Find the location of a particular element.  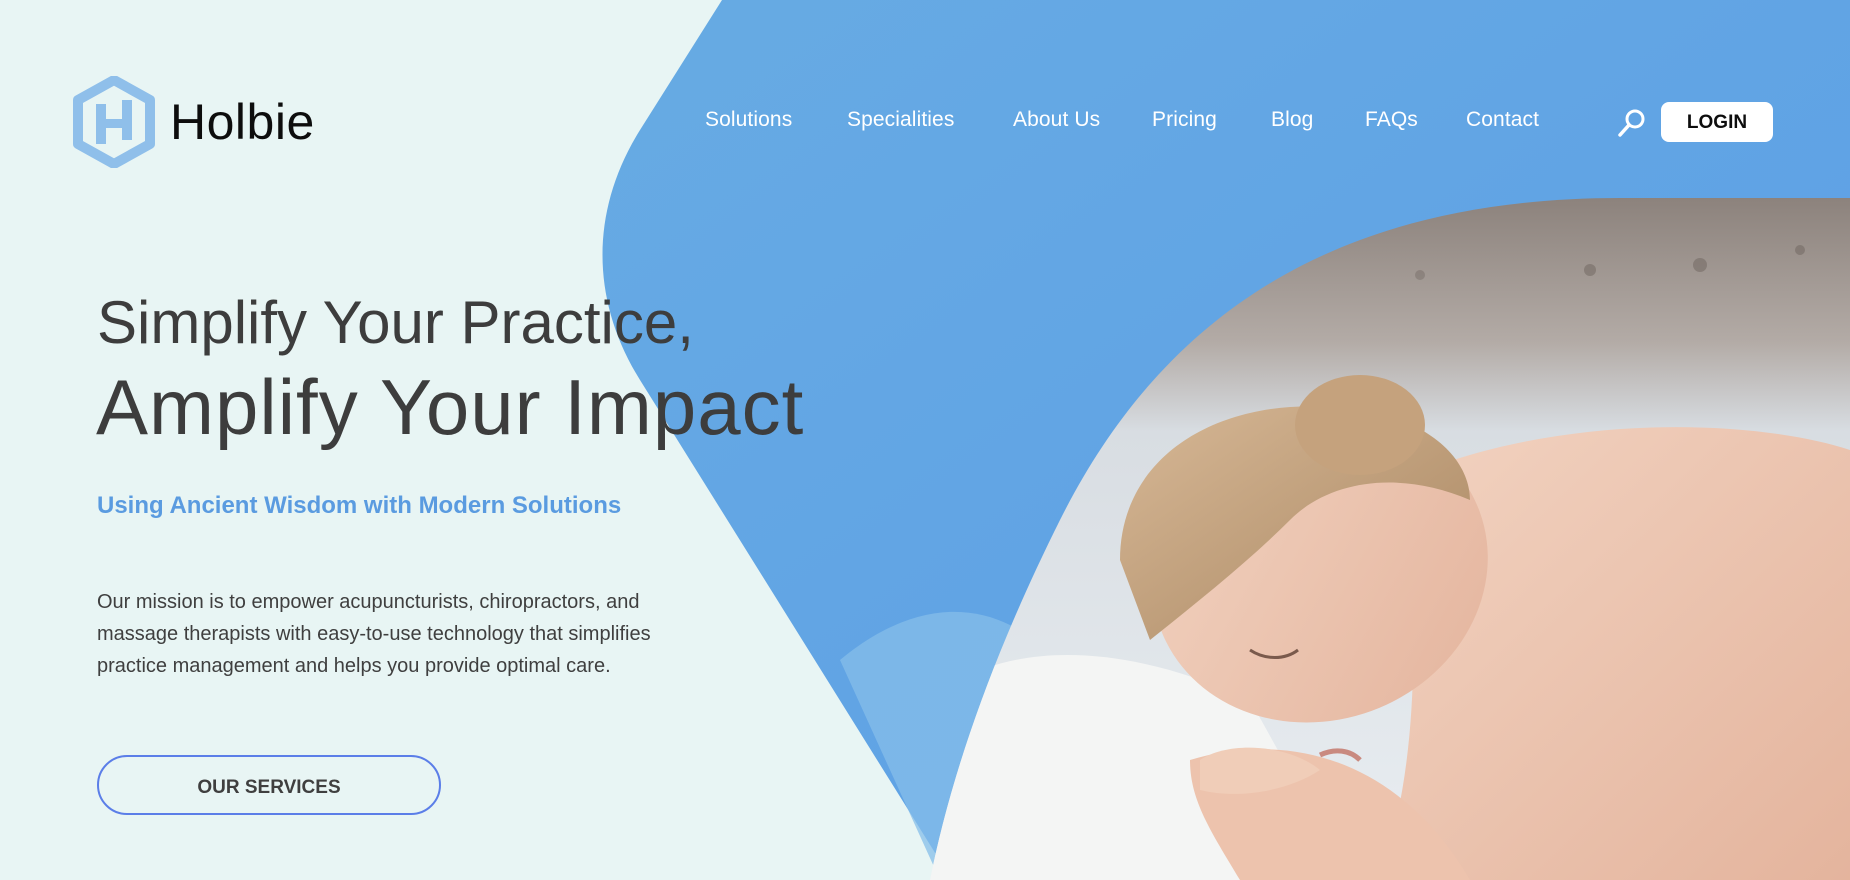

brand-logo: Holbie is located at coordinates (193, 122).